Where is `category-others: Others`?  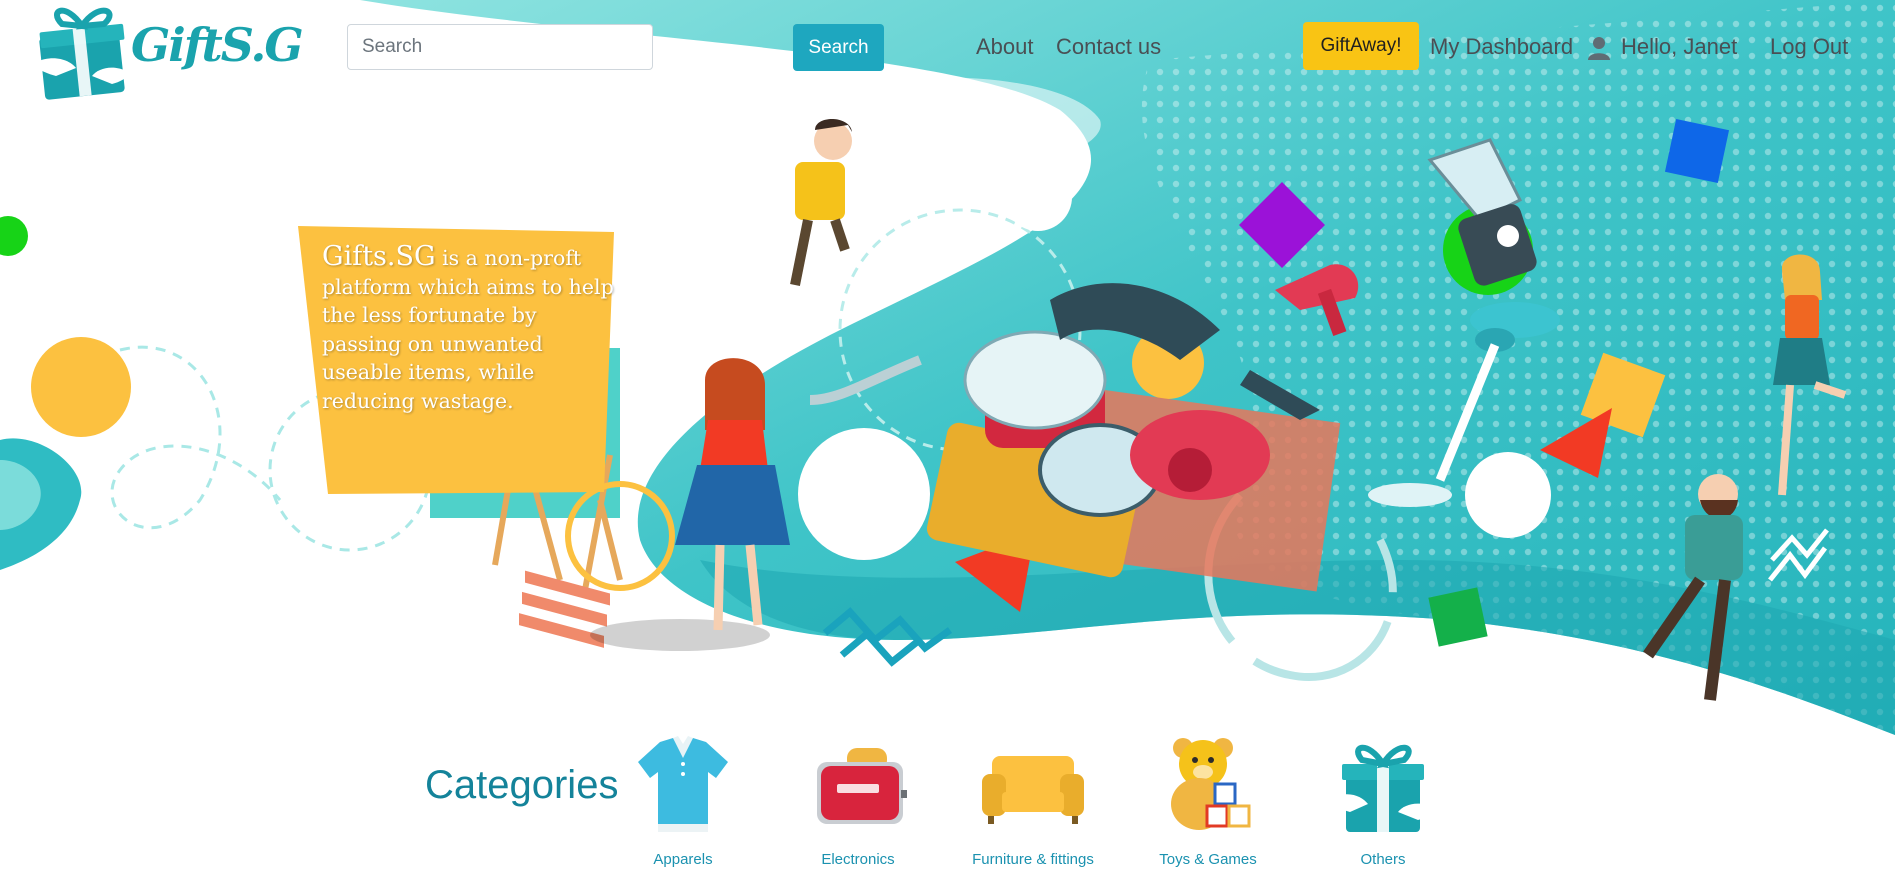 category-others: Others is located at coordinates (1383, 801).